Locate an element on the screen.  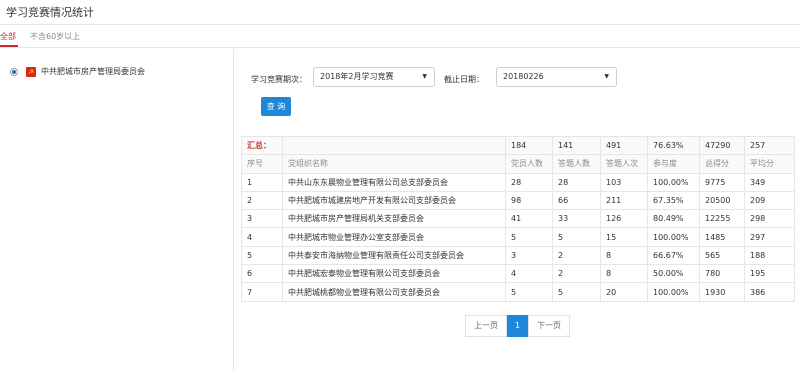
radio-selected-icon is located at coordinates (14, 71).